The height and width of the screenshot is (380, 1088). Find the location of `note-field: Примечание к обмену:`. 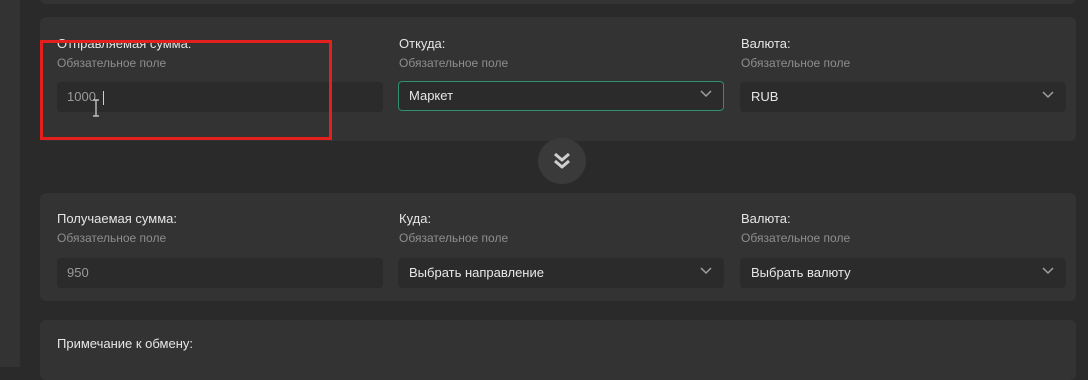

note-field: Примечание к обмену: is located at coordinates (125, 344).